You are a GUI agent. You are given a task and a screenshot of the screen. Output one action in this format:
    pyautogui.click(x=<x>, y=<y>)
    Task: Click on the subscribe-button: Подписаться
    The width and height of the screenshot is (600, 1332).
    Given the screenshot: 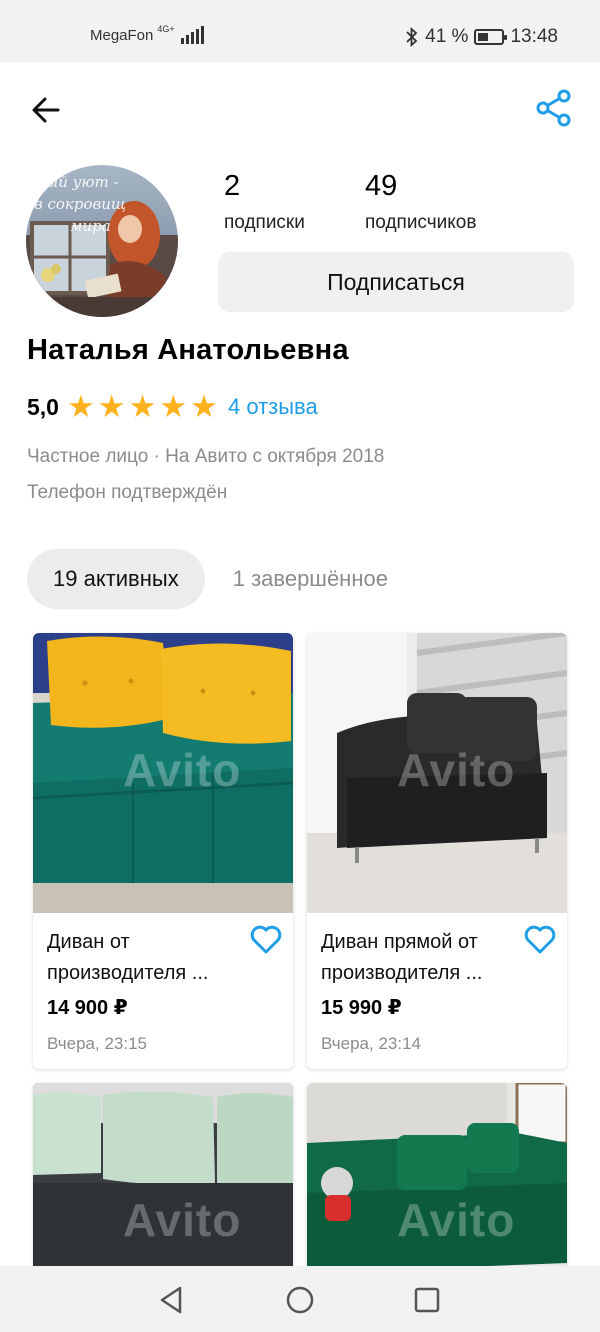 What is the action you would take?
    pyautogui.click(x=396, y=282)
    